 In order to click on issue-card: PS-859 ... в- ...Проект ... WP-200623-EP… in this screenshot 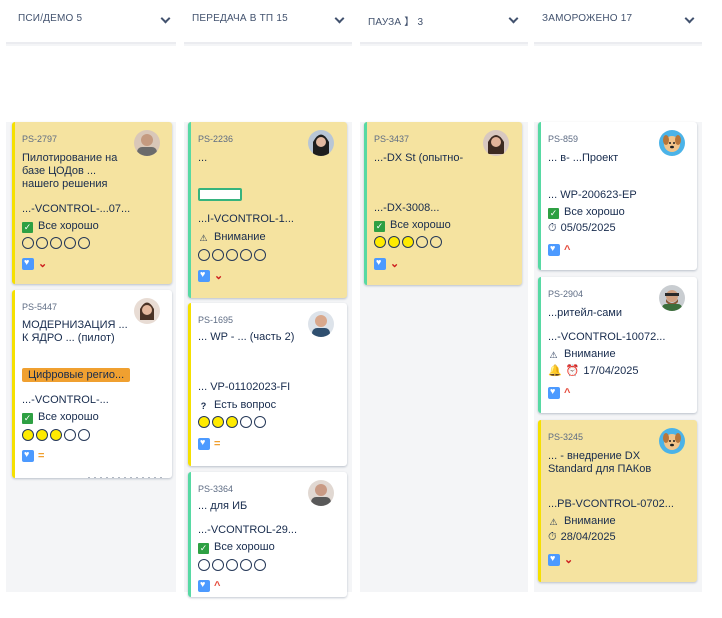, I will do `click(617, 196)`.